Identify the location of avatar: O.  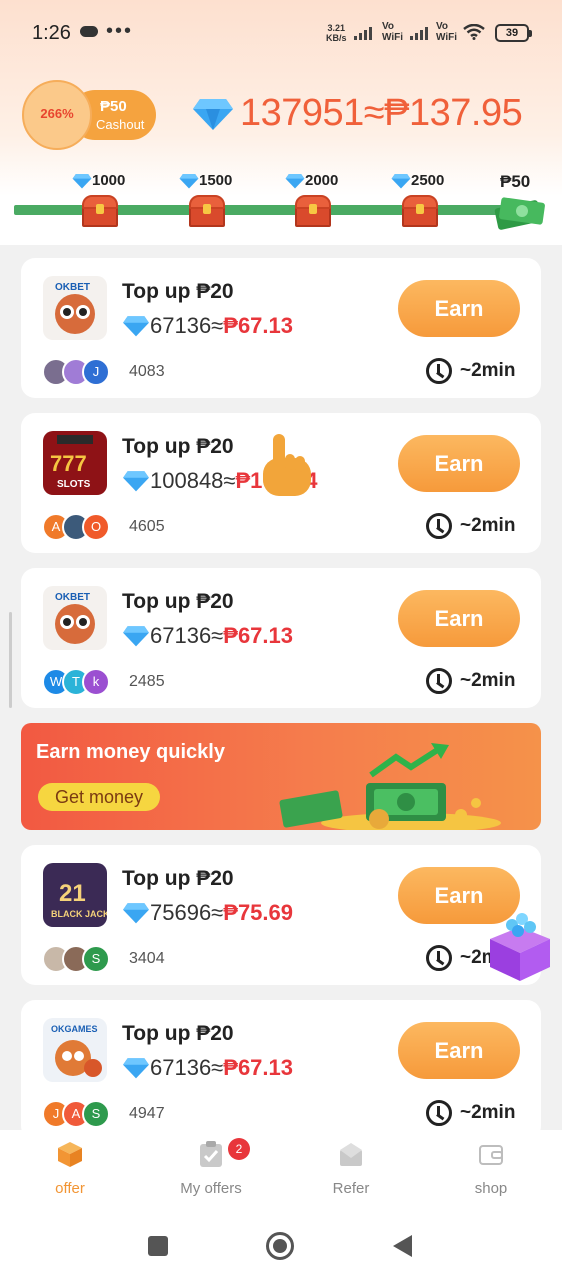
(96, 527).